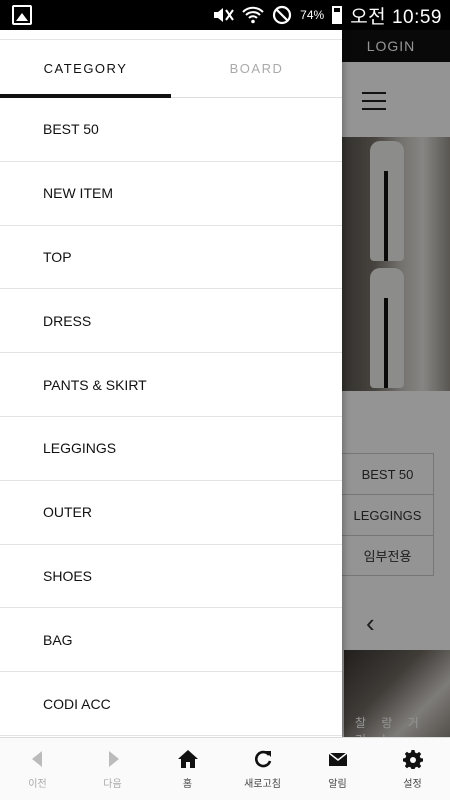 This screenshot has height=800, width=450. Describe the element at coordinates (113, 758) in the screenshot. I see `forward-arrow-icon` at that location.